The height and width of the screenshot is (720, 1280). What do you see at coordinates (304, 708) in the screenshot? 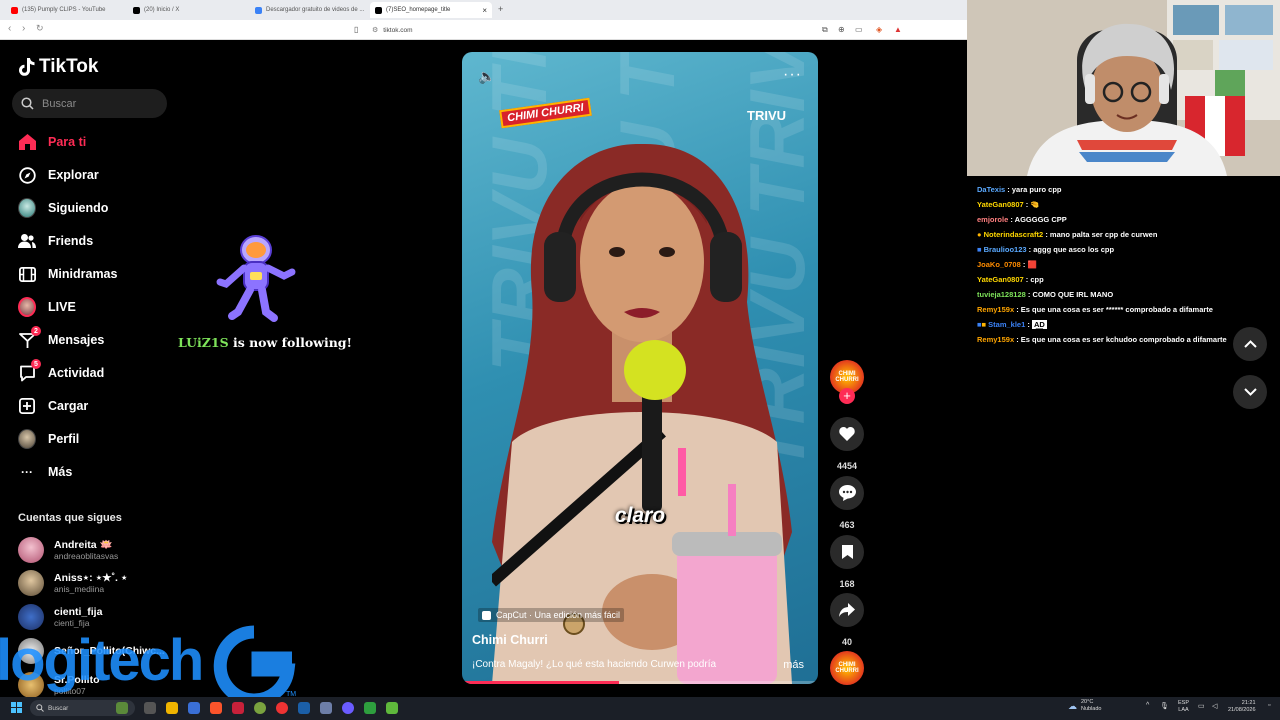
I see `steam-icon` at bounding box center [304, 708].